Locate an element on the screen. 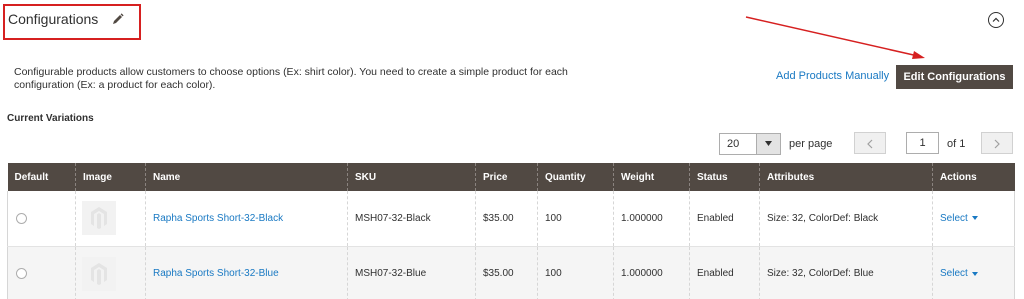 This screenshot has width=1024, height=299. add-products-manually-link: Add Products Manually is located at coordinates (832, 76).